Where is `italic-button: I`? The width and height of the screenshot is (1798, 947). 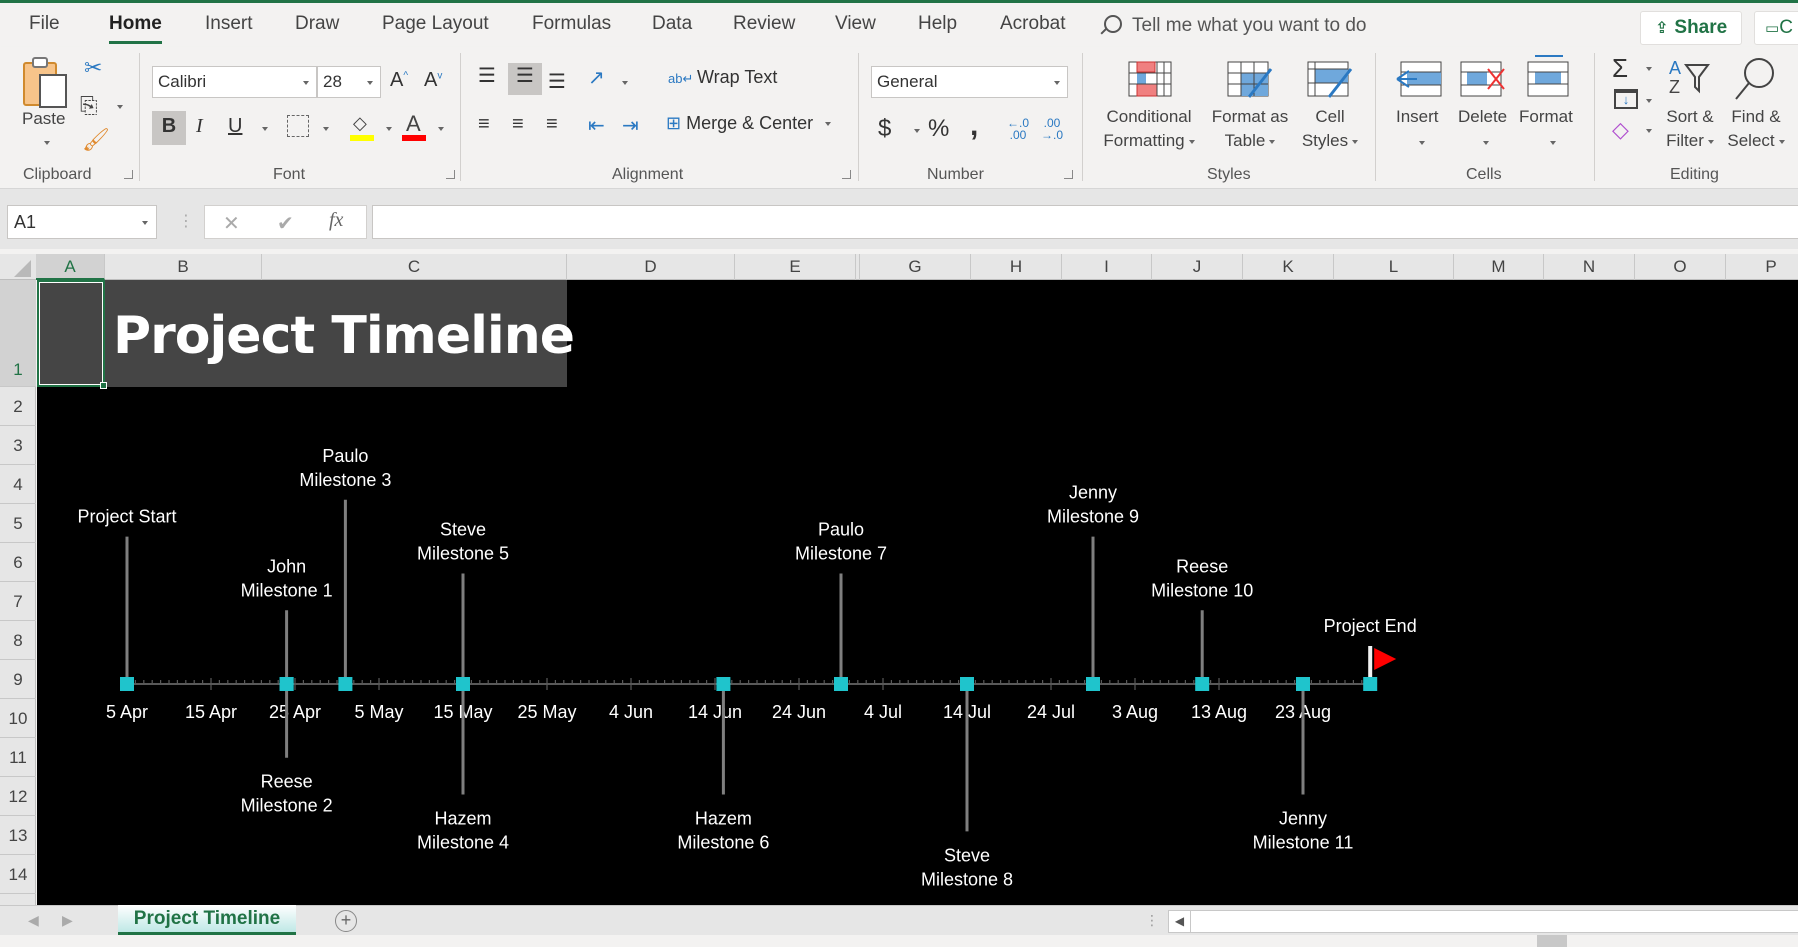 italic-button: I is located at coordinates (199, 126).